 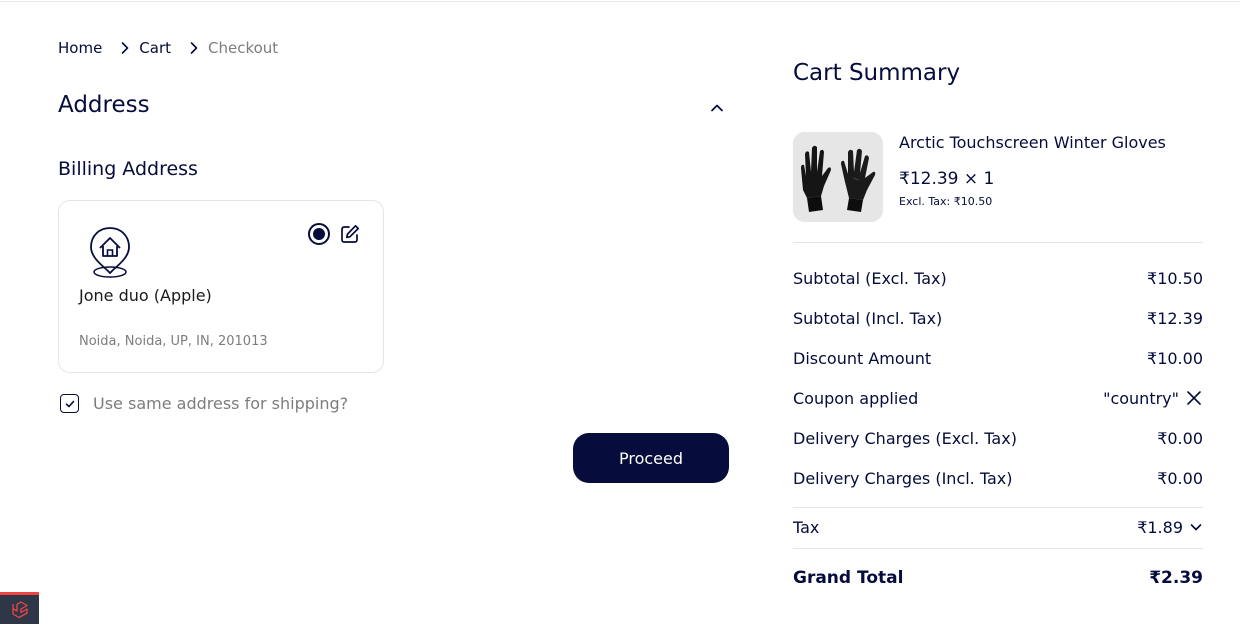 I want to click on address-heading: Address, so click(x=104, y=105).